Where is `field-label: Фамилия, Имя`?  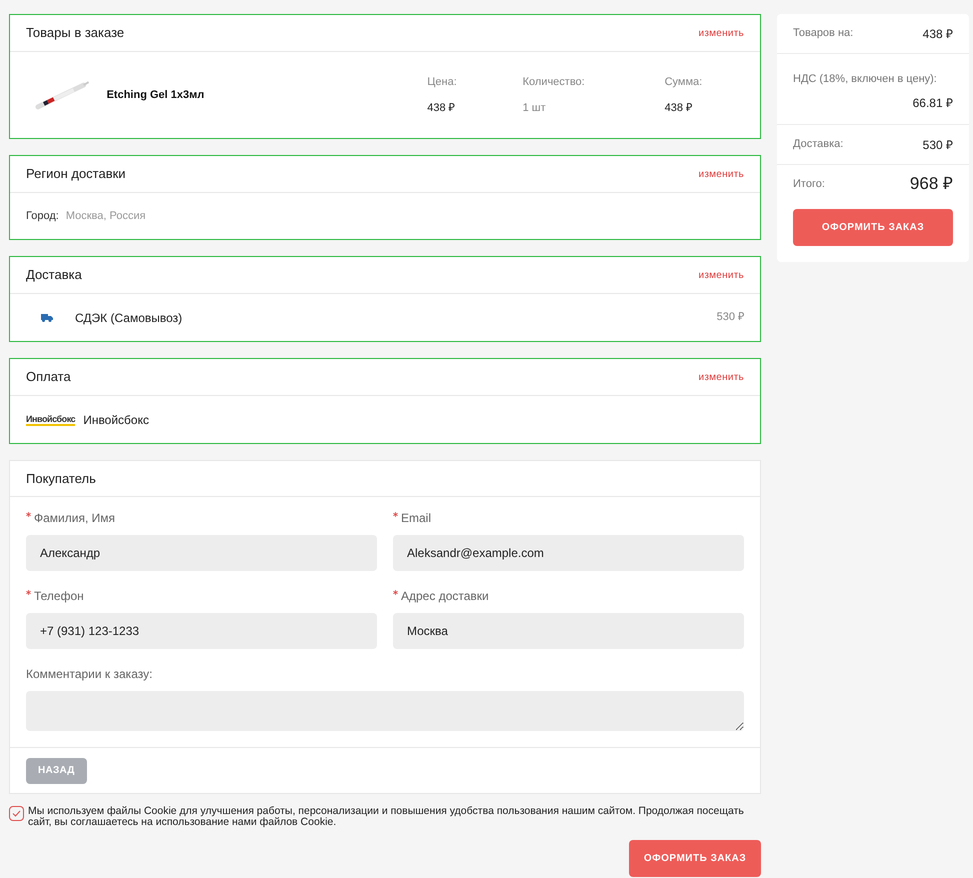 field-label: Фамилия, Имя is located at coordinates (74, 518).